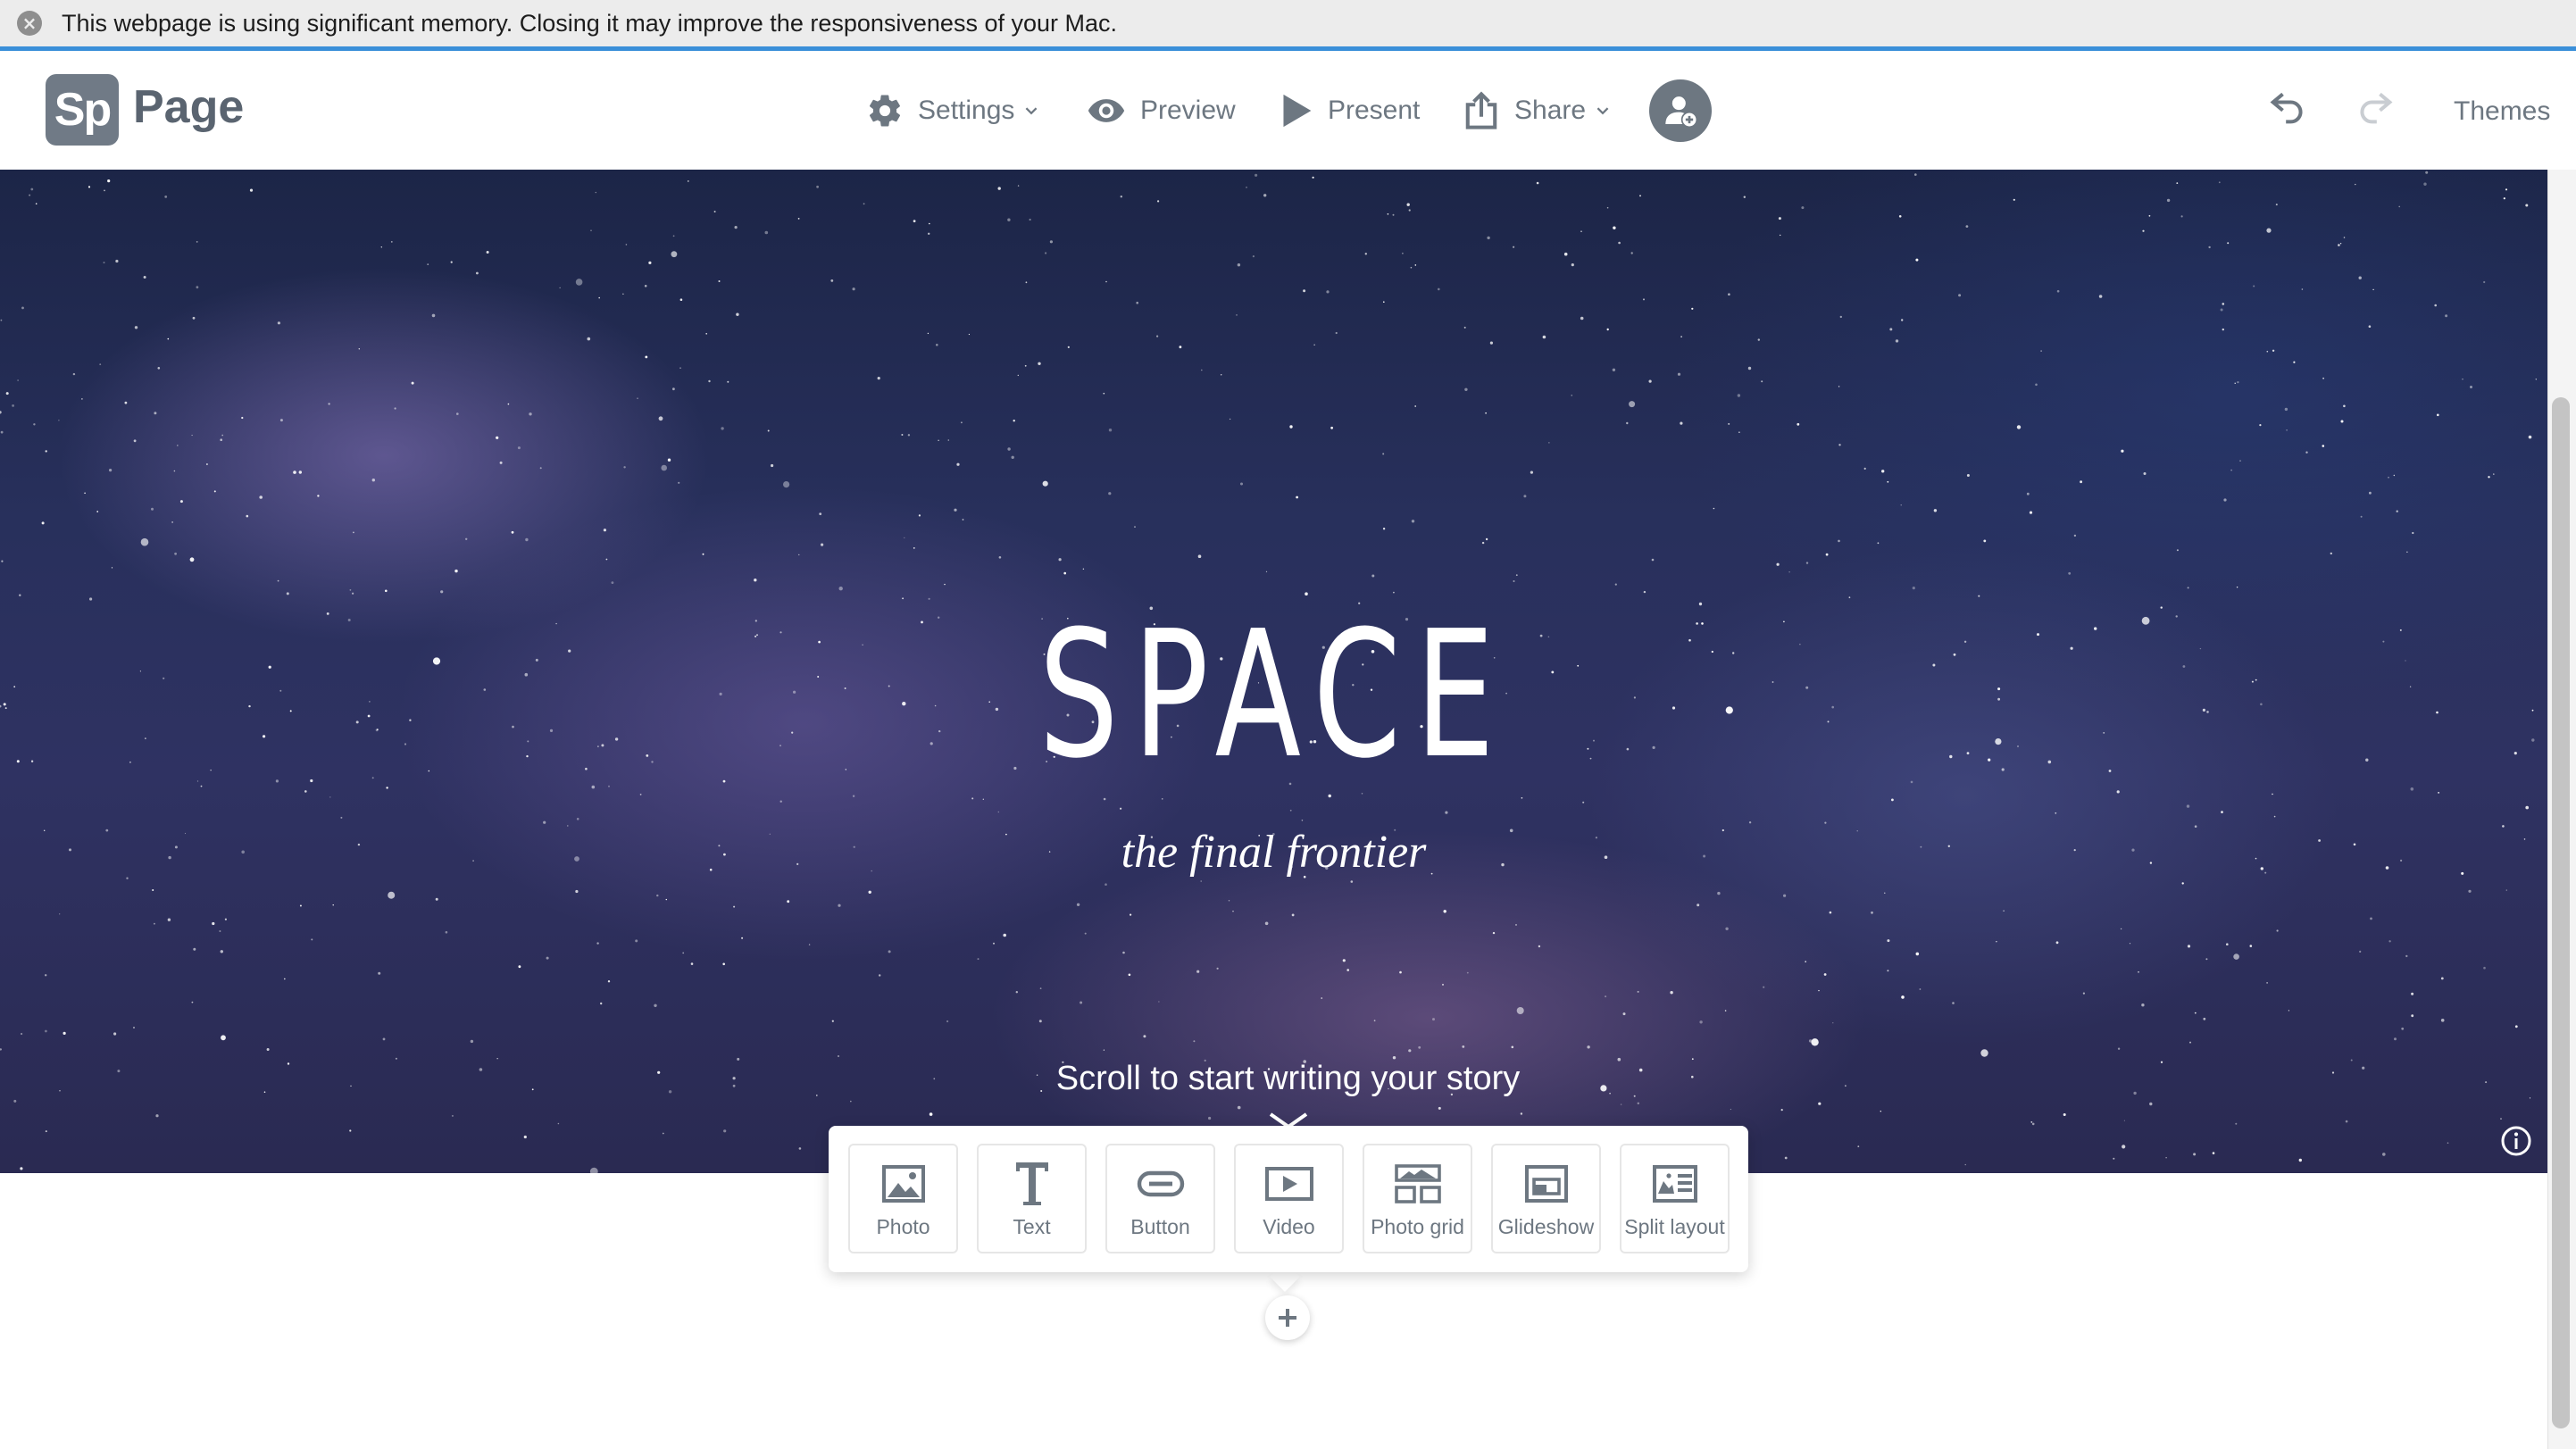 The width and height of the screenshot is (2576, 1449). I want to click on share-menu-button: Share, so click(1543, 110).